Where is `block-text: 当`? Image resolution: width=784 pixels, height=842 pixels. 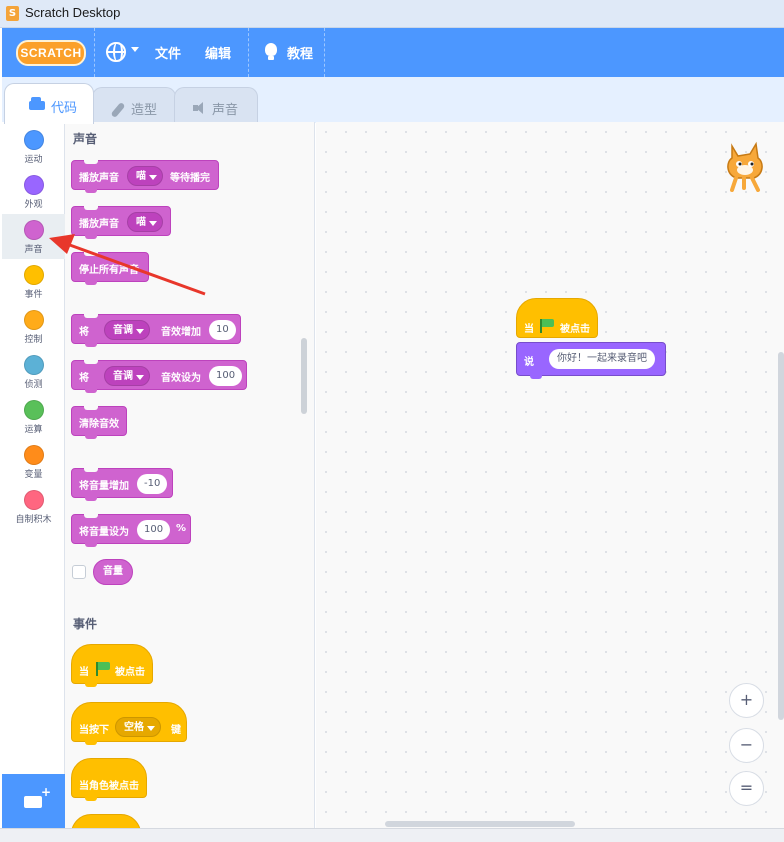
block-text: 当 is located at coordinates (529, 329).